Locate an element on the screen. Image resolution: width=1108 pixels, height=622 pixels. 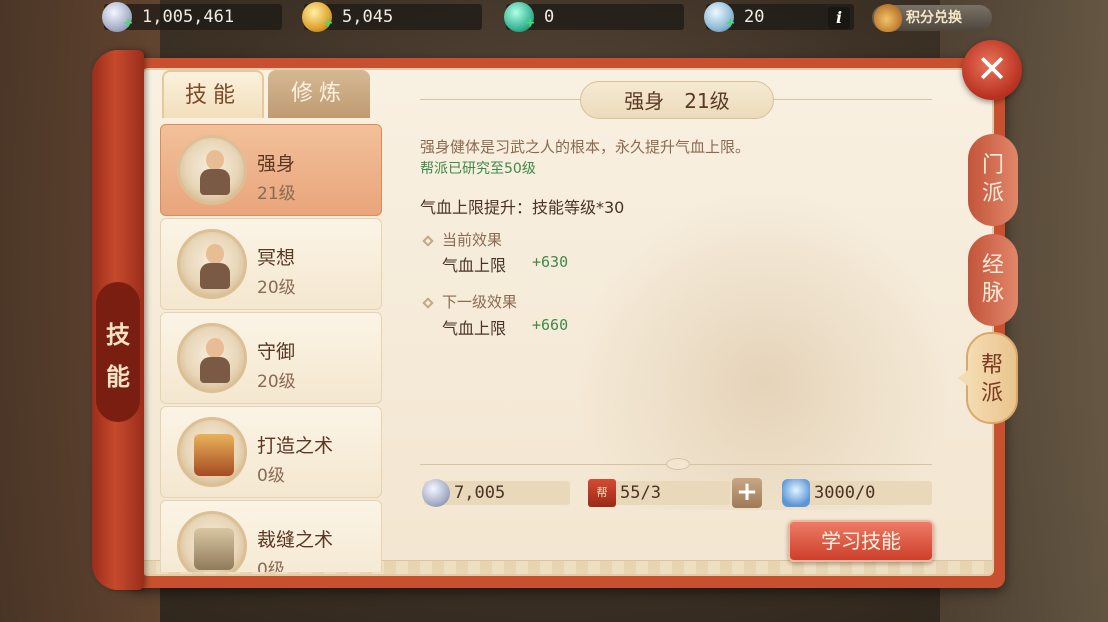
jade-amount: 0 is located at coordinates (549, 17).